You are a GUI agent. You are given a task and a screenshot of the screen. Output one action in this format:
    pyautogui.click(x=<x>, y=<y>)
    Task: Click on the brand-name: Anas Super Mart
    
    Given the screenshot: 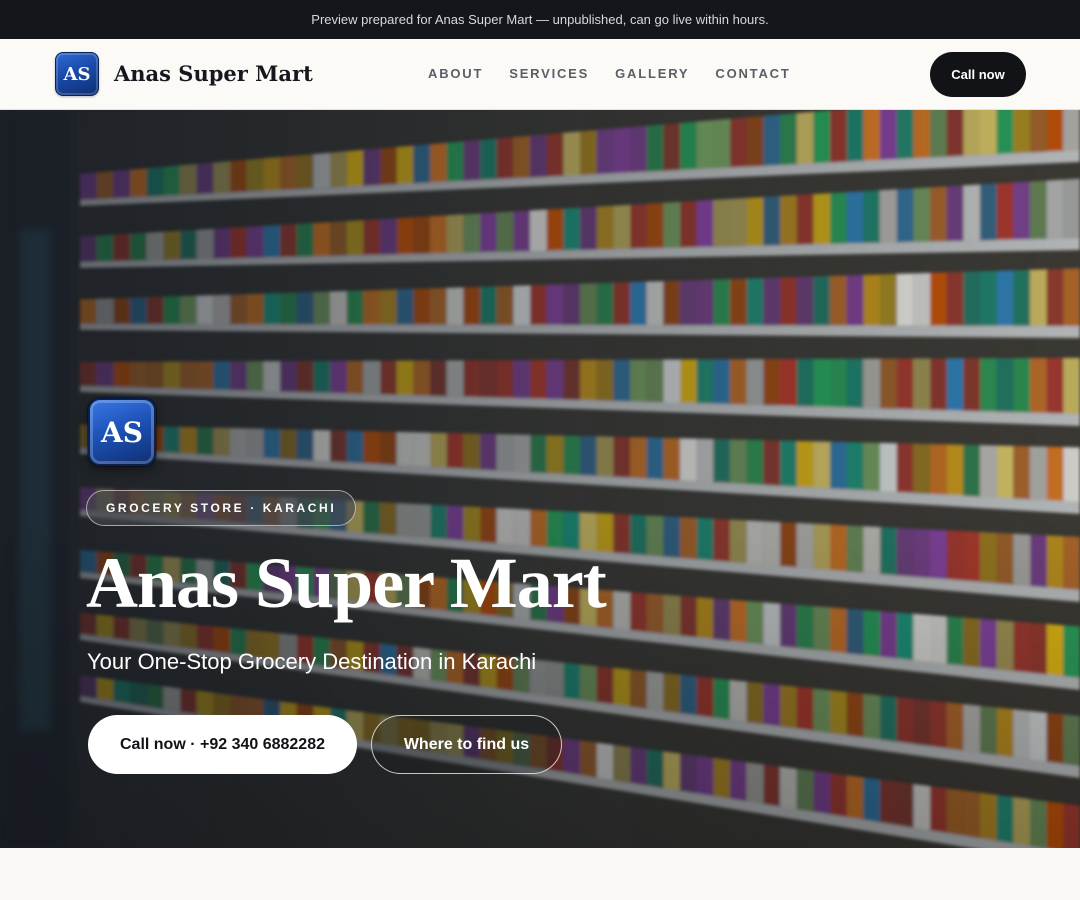 What is the action you would take?
    pyautogui.click(x=213, y=73)
    